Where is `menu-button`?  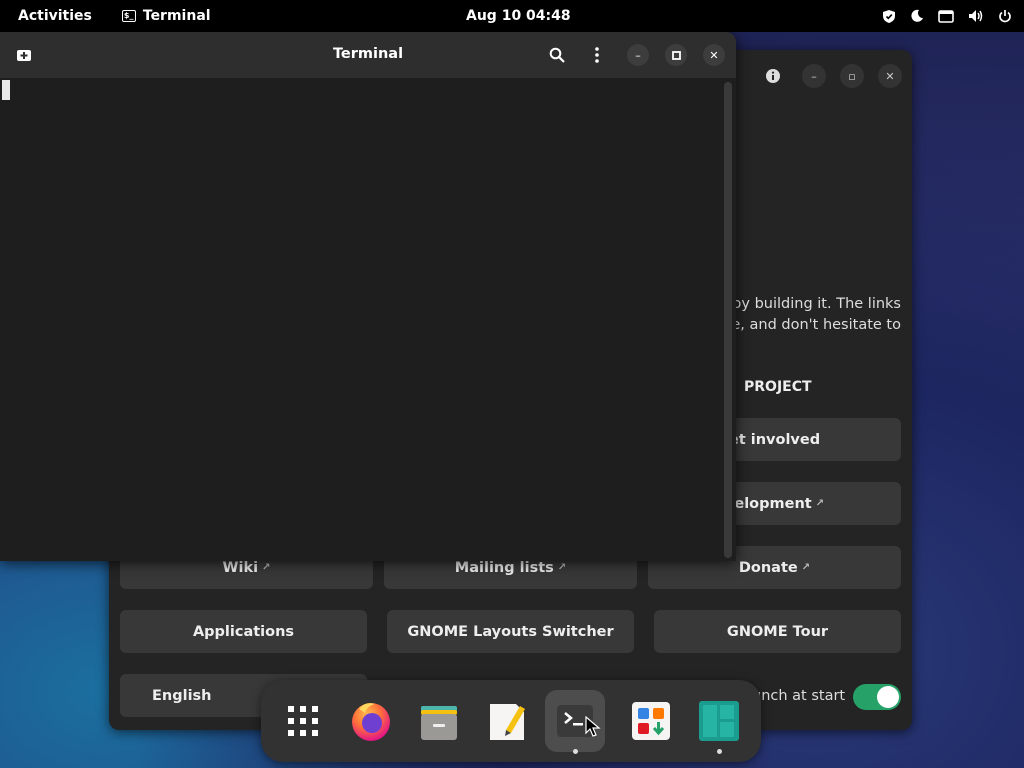
menu-button is located at coordinates (597, 55).